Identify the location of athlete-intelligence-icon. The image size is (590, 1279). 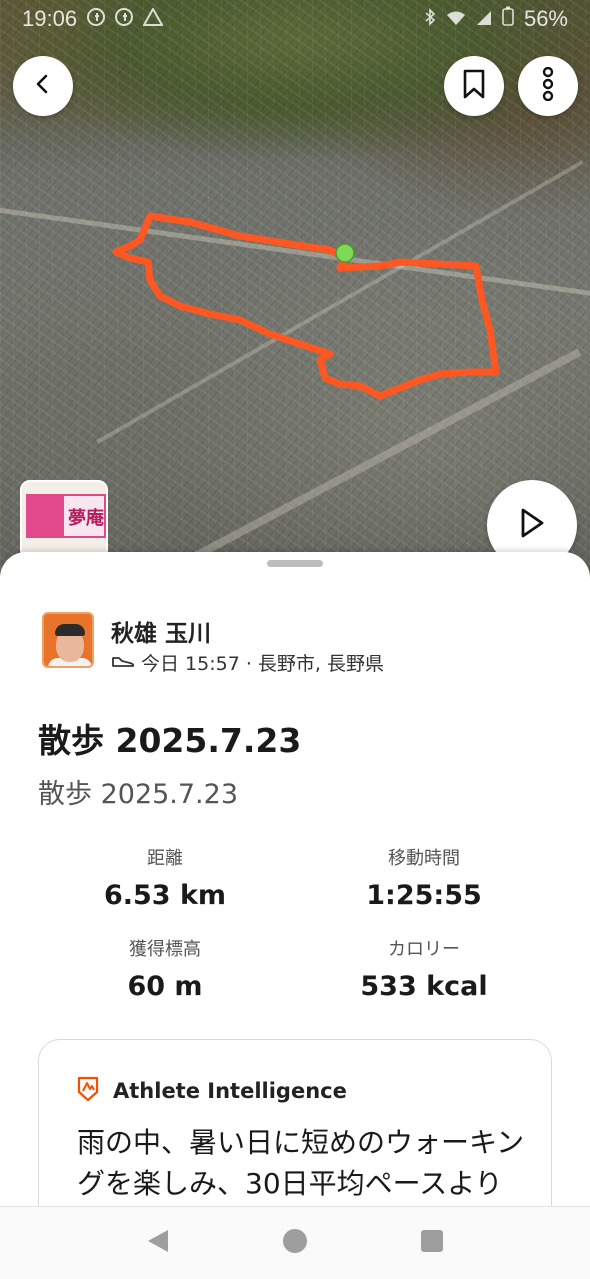
(88, 1091).